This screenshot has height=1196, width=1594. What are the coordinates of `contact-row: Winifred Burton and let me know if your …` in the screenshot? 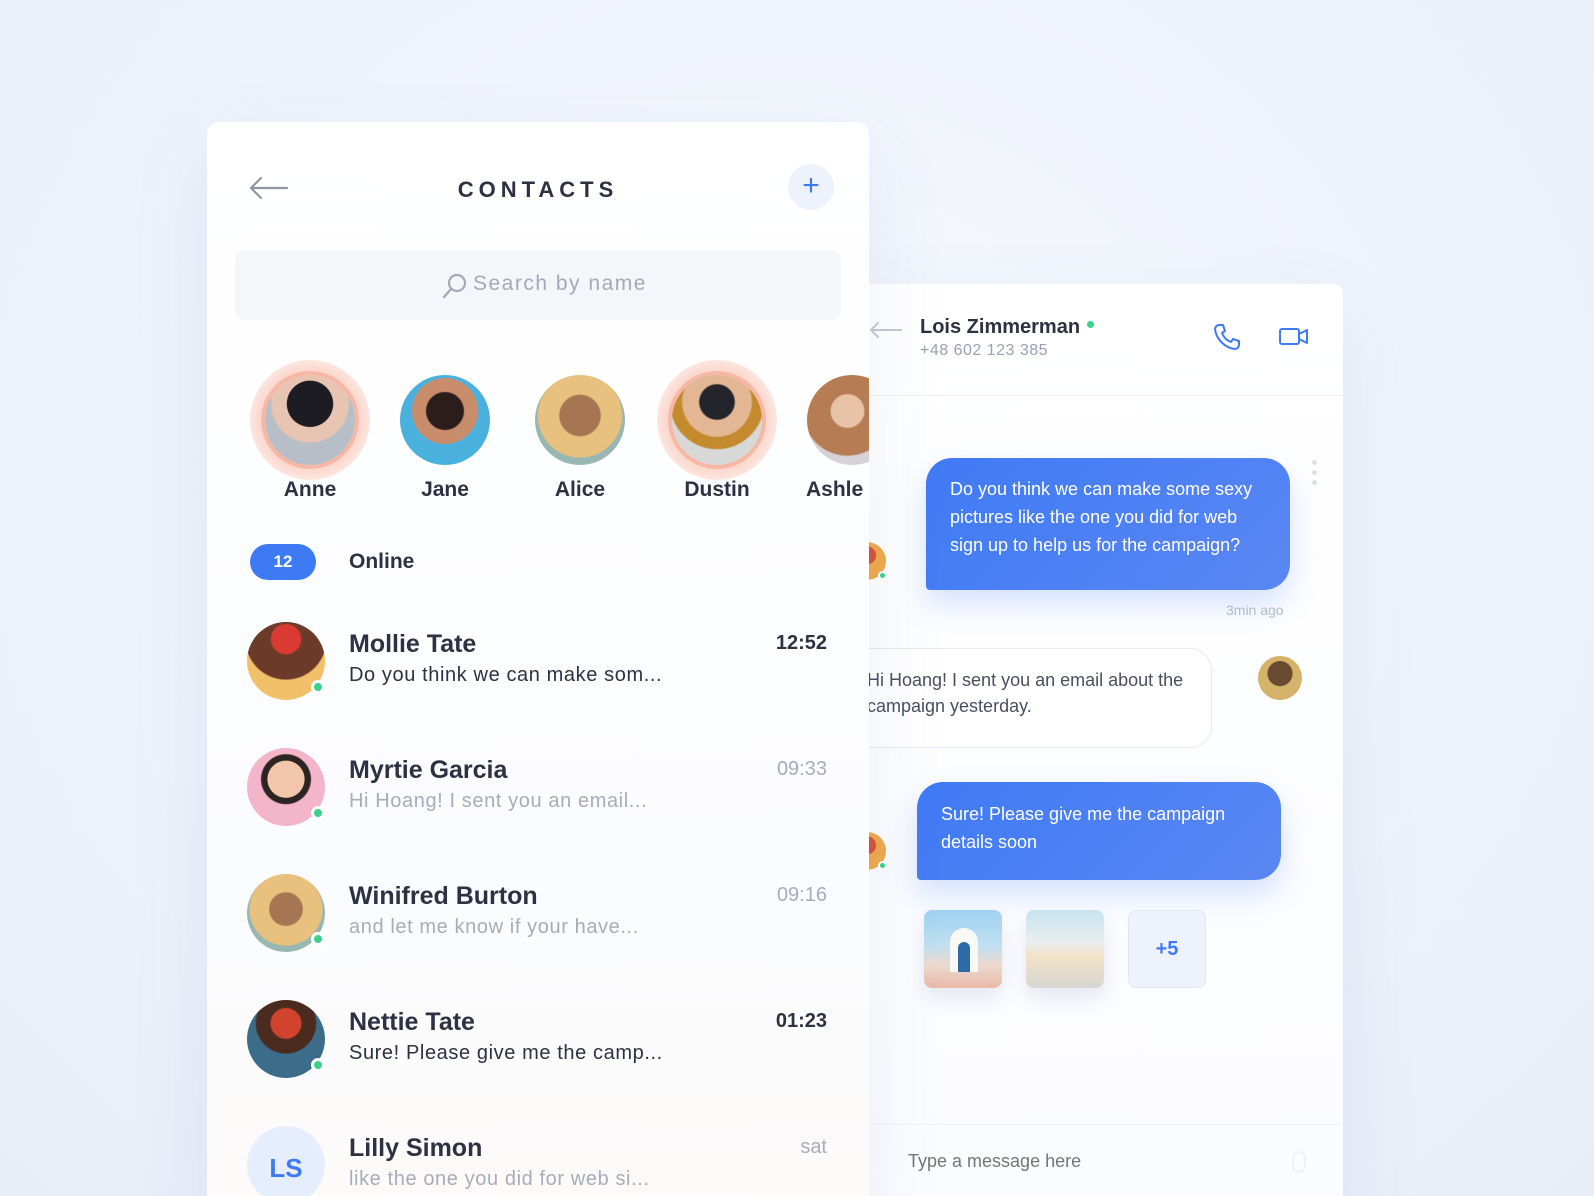 It's located at (537, 914).